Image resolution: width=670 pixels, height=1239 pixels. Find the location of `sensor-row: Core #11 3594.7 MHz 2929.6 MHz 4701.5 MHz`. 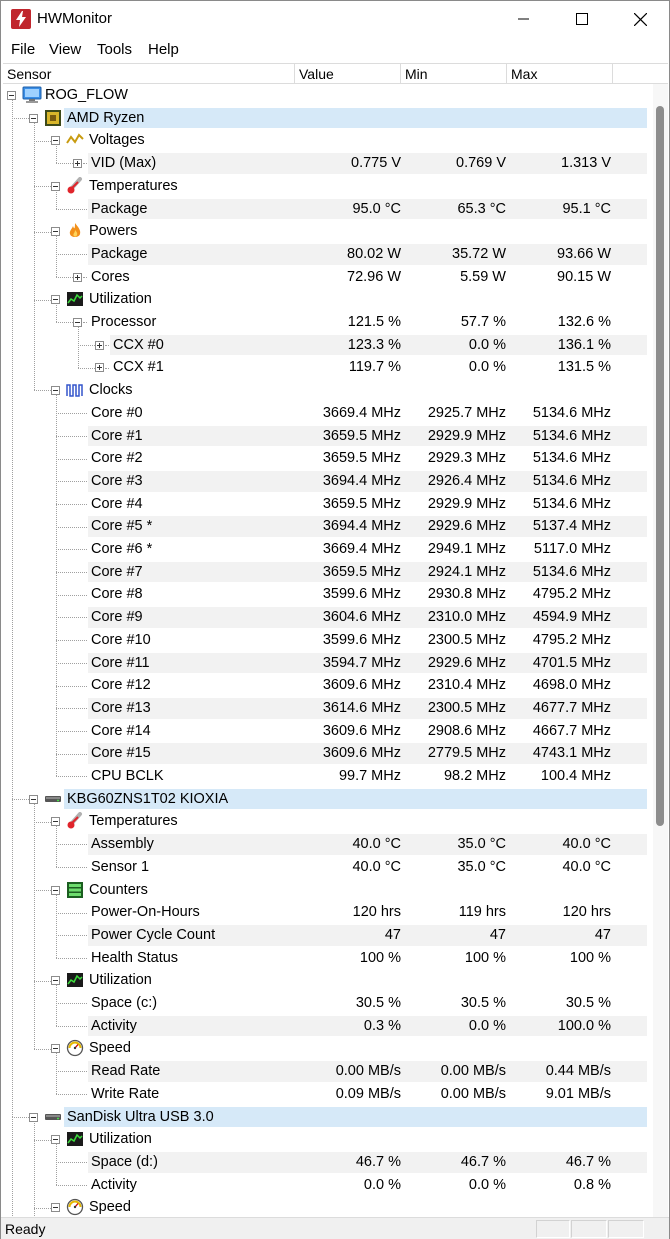

sensor-row: Core #11 3594.7 MHz 2929.6 MHz 4701.5 MHz is located at coordinates (328, 663).